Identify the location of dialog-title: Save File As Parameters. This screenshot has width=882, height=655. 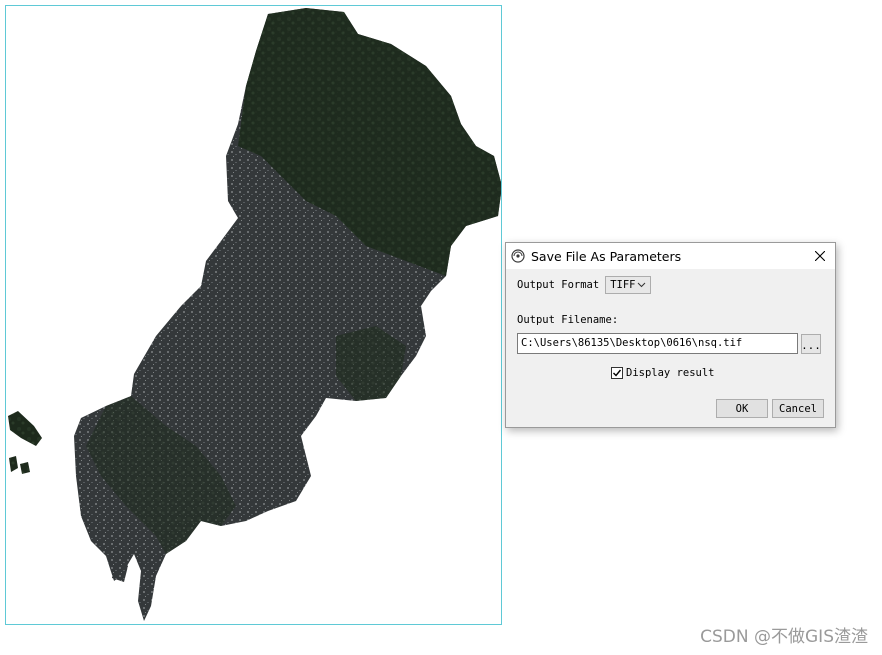
(606, 256).